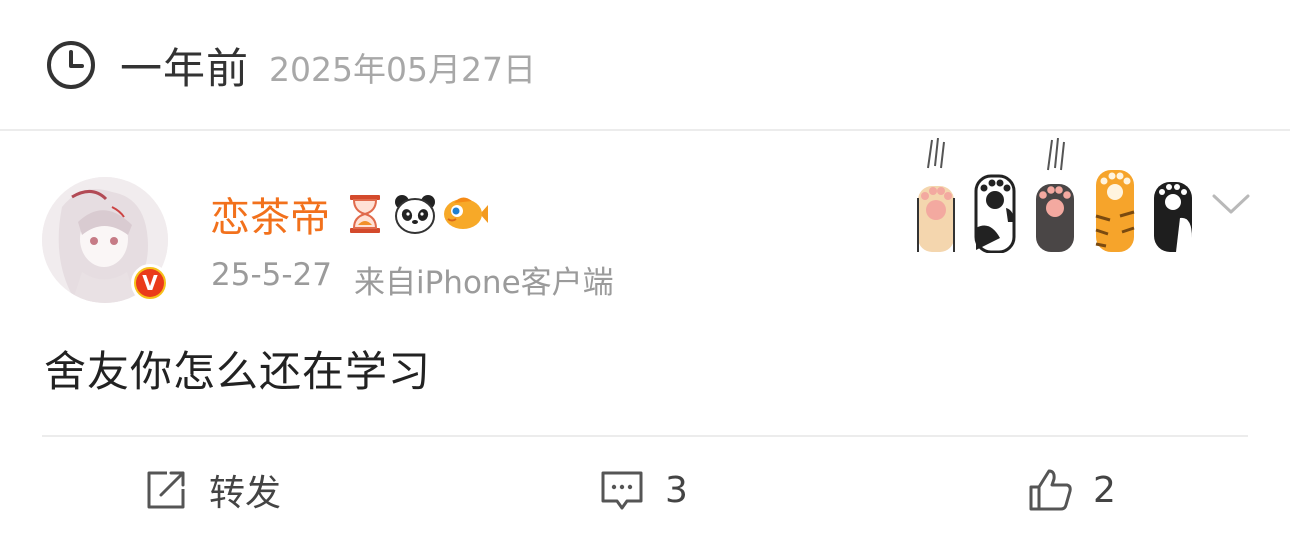  I want to click on comment-count: 3, so click(676, 490).